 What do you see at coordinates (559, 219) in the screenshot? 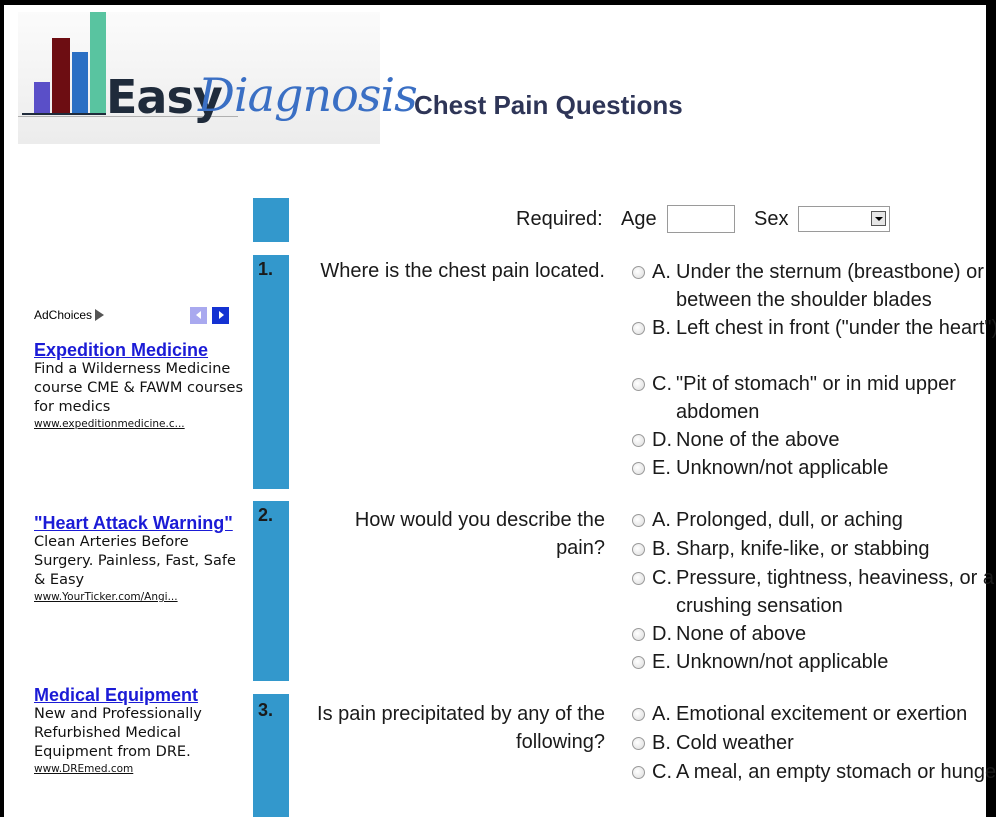
I see `required-label: Required:` at bounding box center [559, 219].